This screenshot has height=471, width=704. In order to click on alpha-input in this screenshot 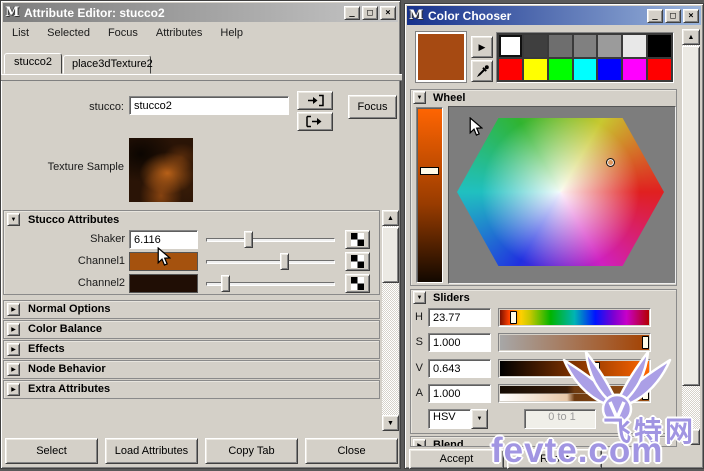, I will do `click(459, 393)`.